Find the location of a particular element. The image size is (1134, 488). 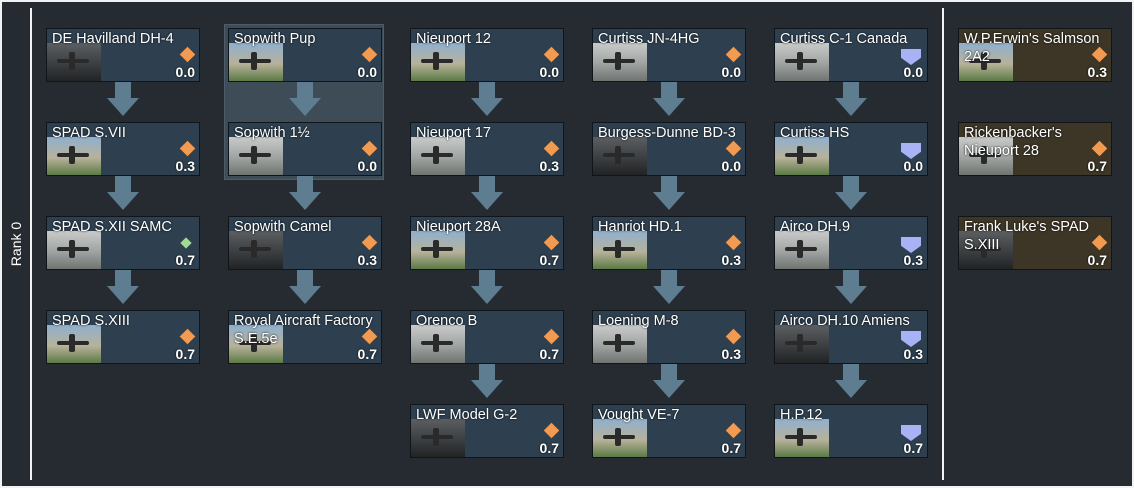

premium-divider is located at coordinates (943, 244).